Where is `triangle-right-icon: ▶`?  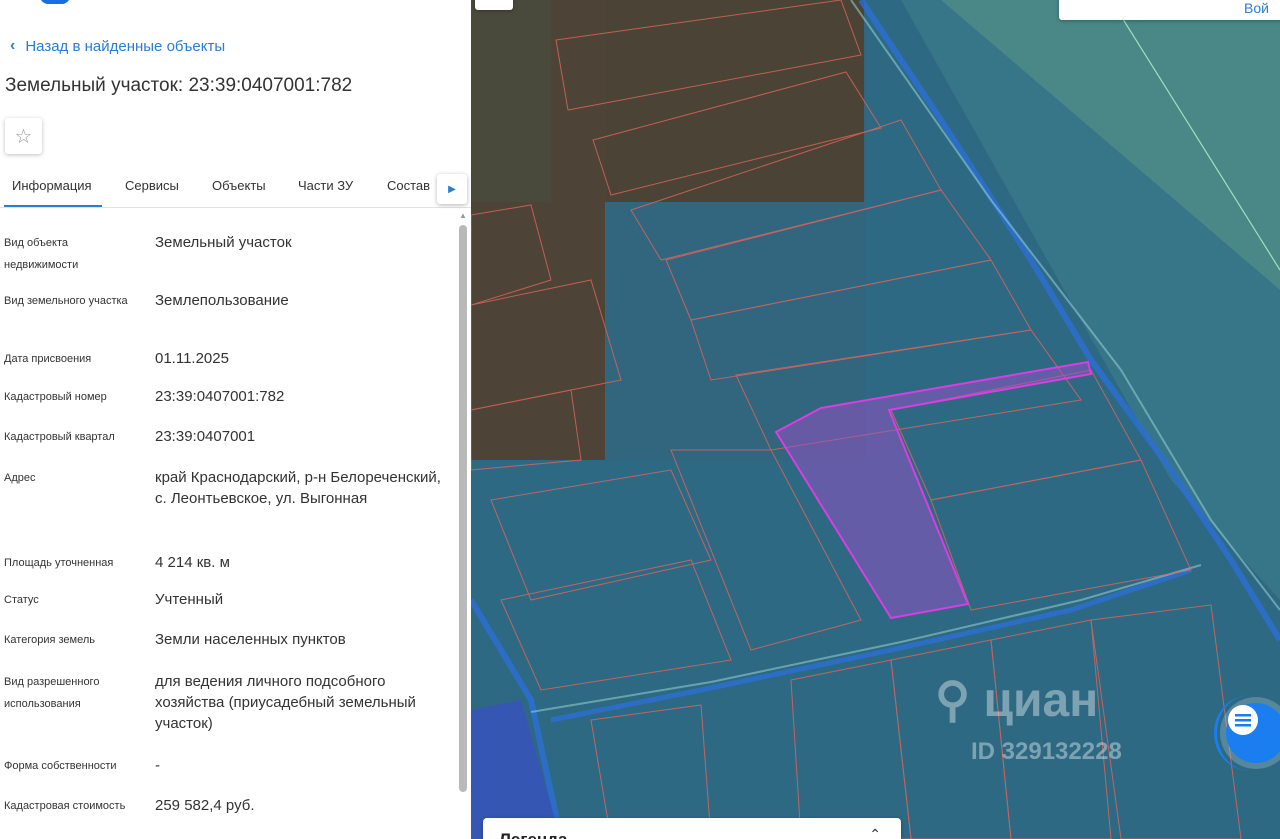
triangle-right-icon: ▶ is located at coordinates (452, 189).